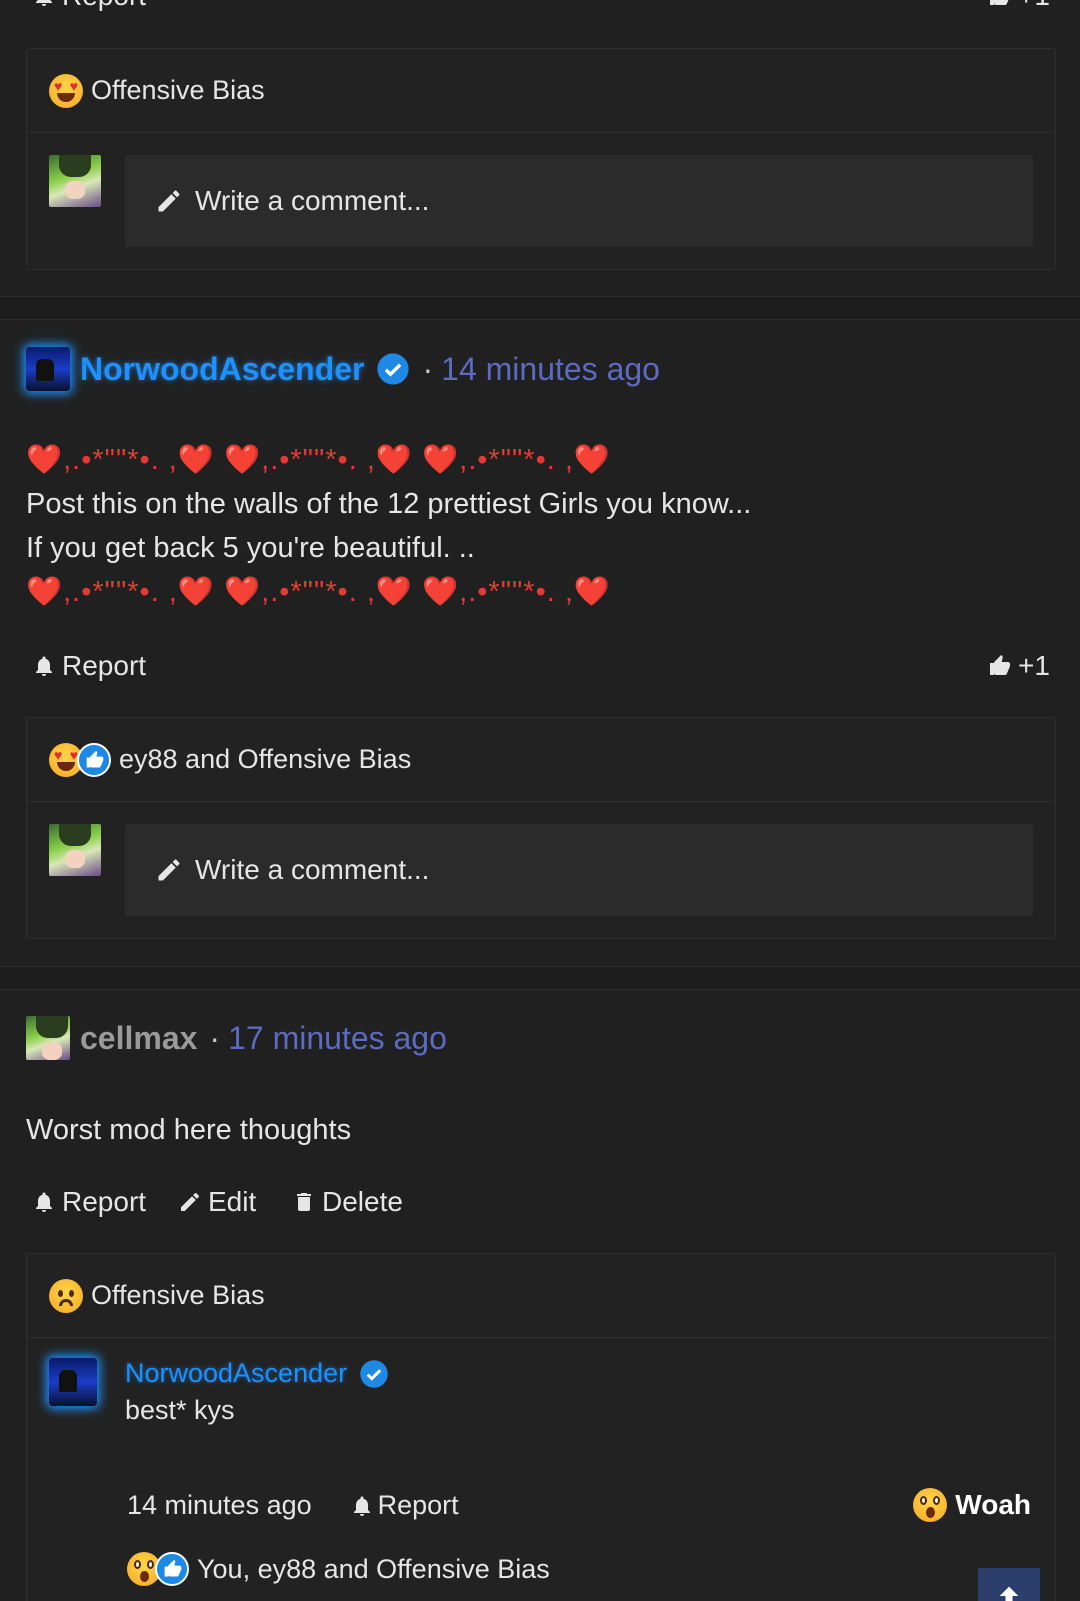 The height and width of the screenshot is (1601, 1080). What do you see at coordinates (540, 10) in the screenshot?
I see `post1-actions: Report +1` at bounding box center [540, 10].